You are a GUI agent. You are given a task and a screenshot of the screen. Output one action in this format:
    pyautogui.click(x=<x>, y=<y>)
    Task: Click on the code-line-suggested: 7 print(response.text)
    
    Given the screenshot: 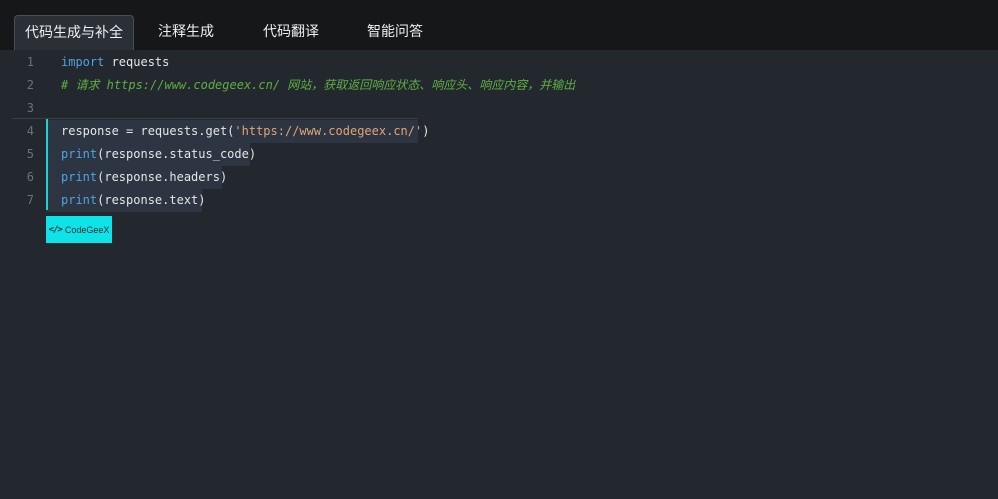 What is the action you would take?
    pyautogui.click(x=499, y=200)
    